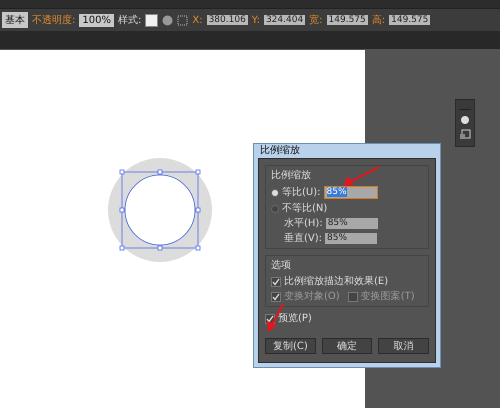 The height and width of the screenshot is (408, 500). Describe the element at coordinates (276, 281) in the screenshot. I see `checkbox` at that location.